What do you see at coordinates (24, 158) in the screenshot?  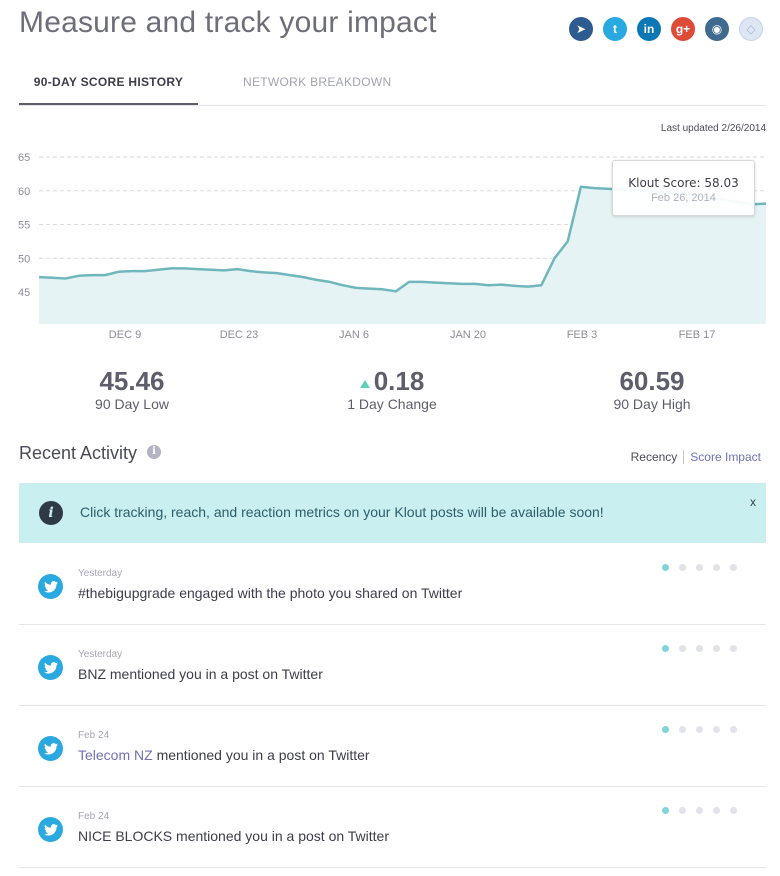 I see `y-tick-label: 65` at bounding box center [24, 158].